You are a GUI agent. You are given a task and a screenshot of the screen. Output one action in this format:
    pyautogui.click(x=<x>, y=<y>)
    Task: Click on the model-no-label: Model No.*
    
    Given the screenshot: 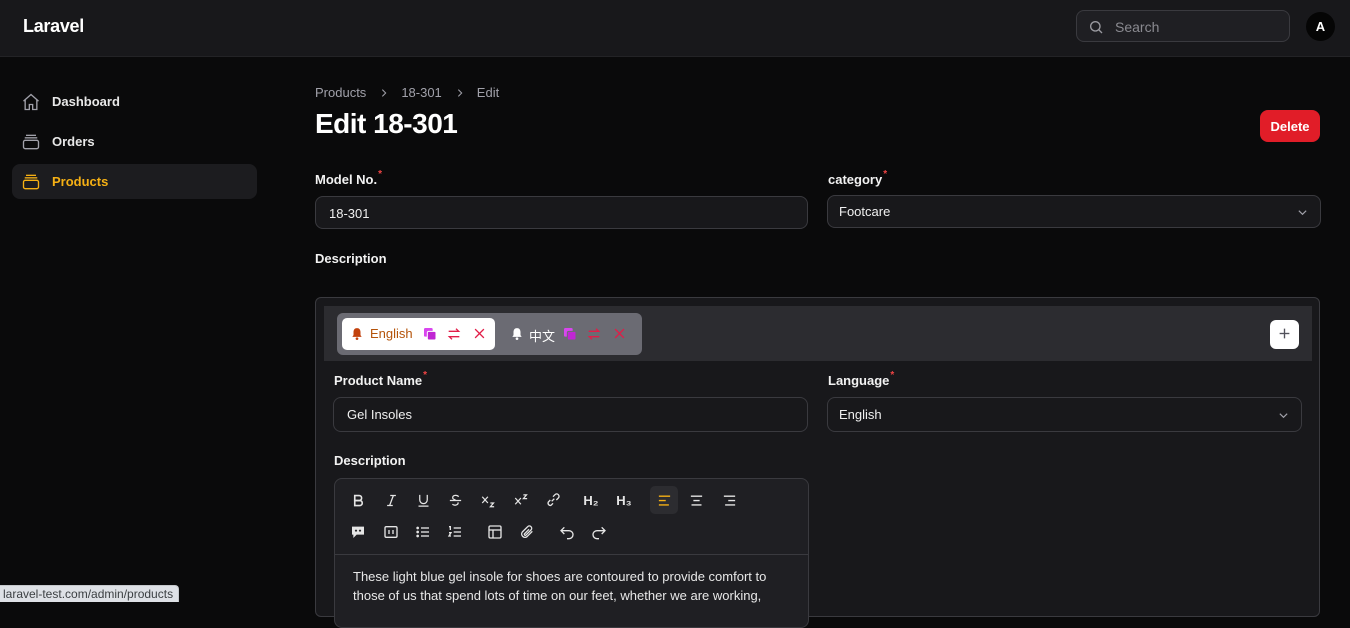 What is the action you would take?
    pyautogui.click(x=349, y=178)
    